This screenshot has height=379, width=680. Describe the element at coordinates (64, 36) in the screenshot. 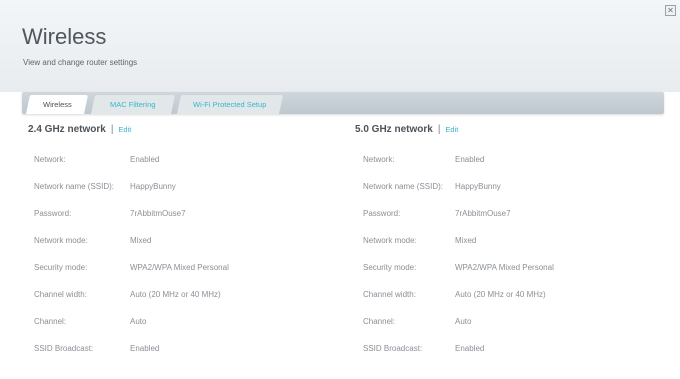

I see `page-title: Wireless` at that location.